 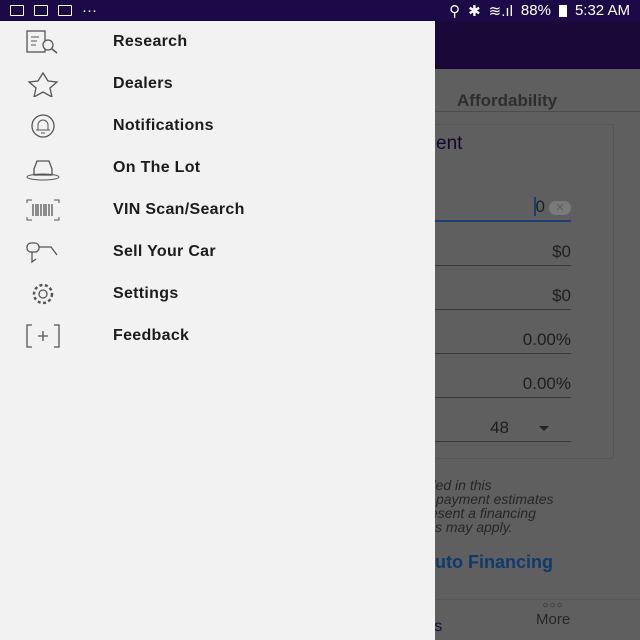 I want to click on drawer-item-label: Feedback, so click(x=151, y=335).